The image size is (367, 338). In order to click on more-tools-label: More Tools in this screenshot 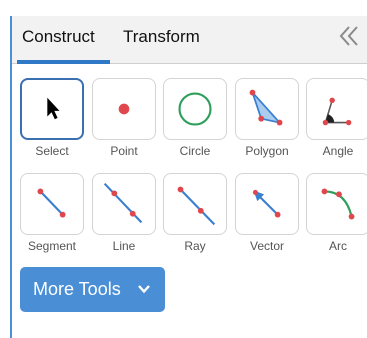, I will do `click(77, 289)`.